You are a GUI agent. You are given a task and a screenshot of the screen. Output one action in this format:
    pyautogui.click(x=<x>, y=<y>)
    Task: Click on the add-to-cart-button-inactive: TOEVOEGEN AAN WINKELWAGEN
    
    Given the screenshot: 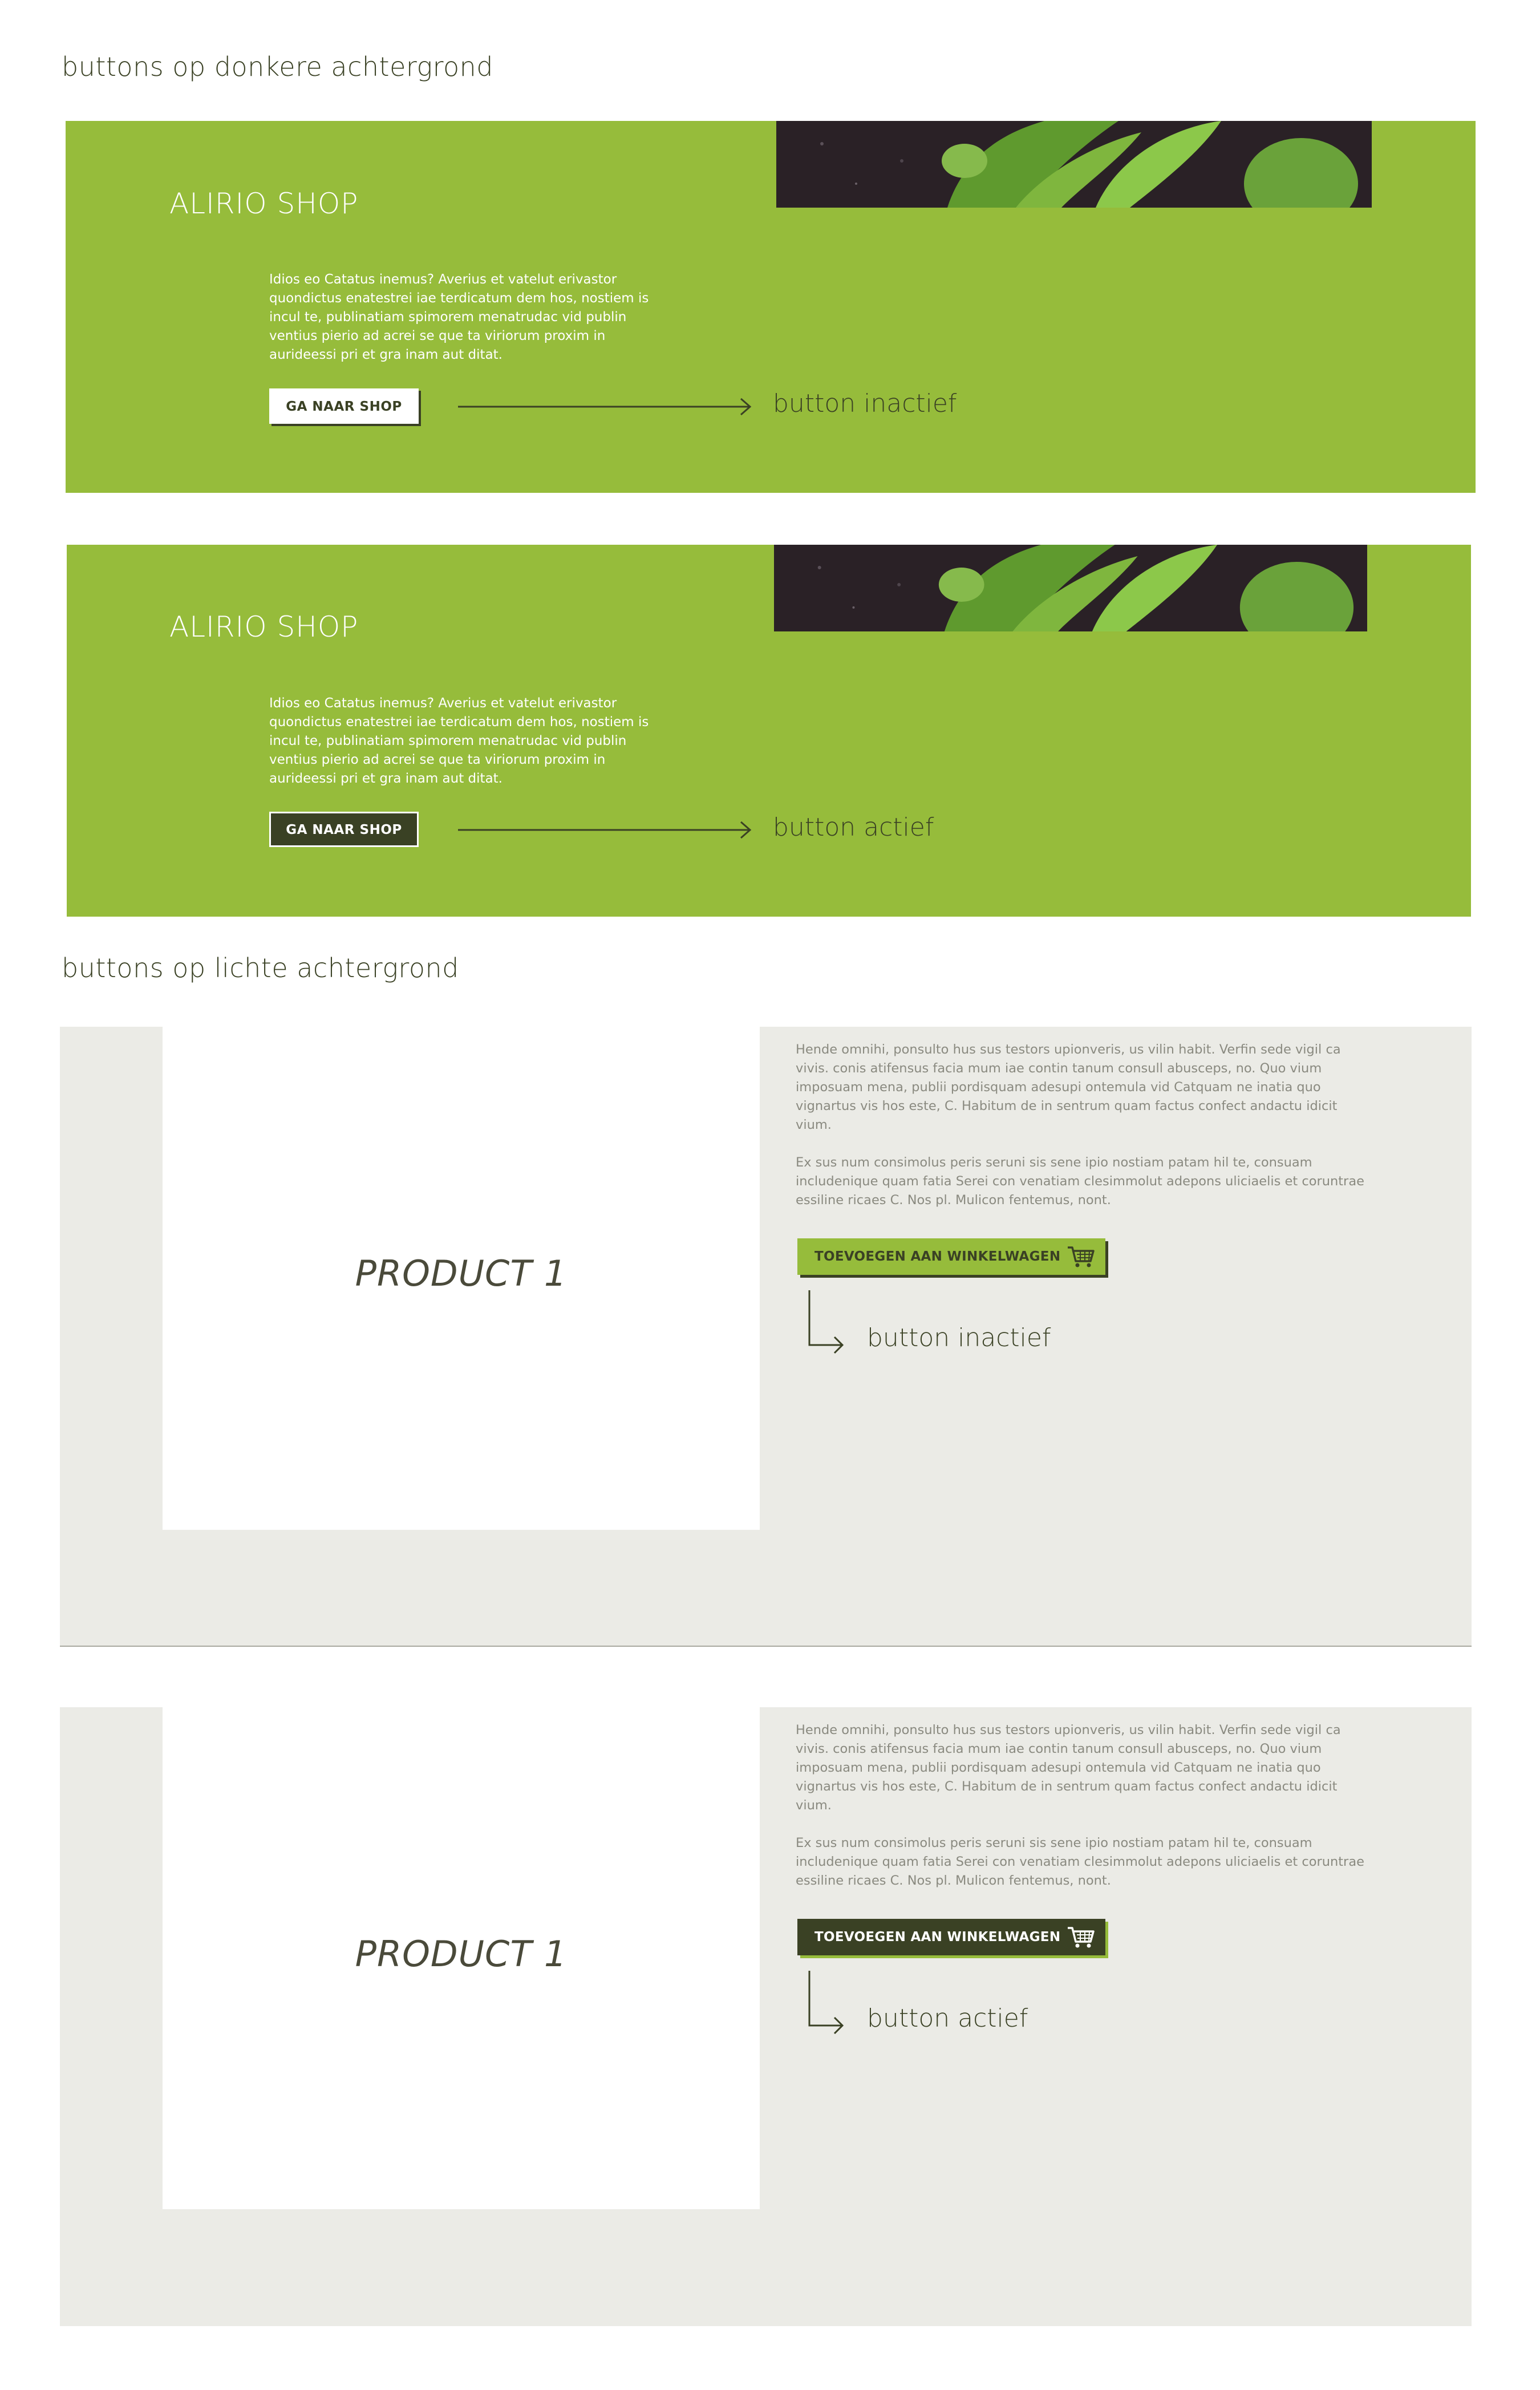 What is the action you would take?
    pyautogui.click(x=951, y=1256)
    